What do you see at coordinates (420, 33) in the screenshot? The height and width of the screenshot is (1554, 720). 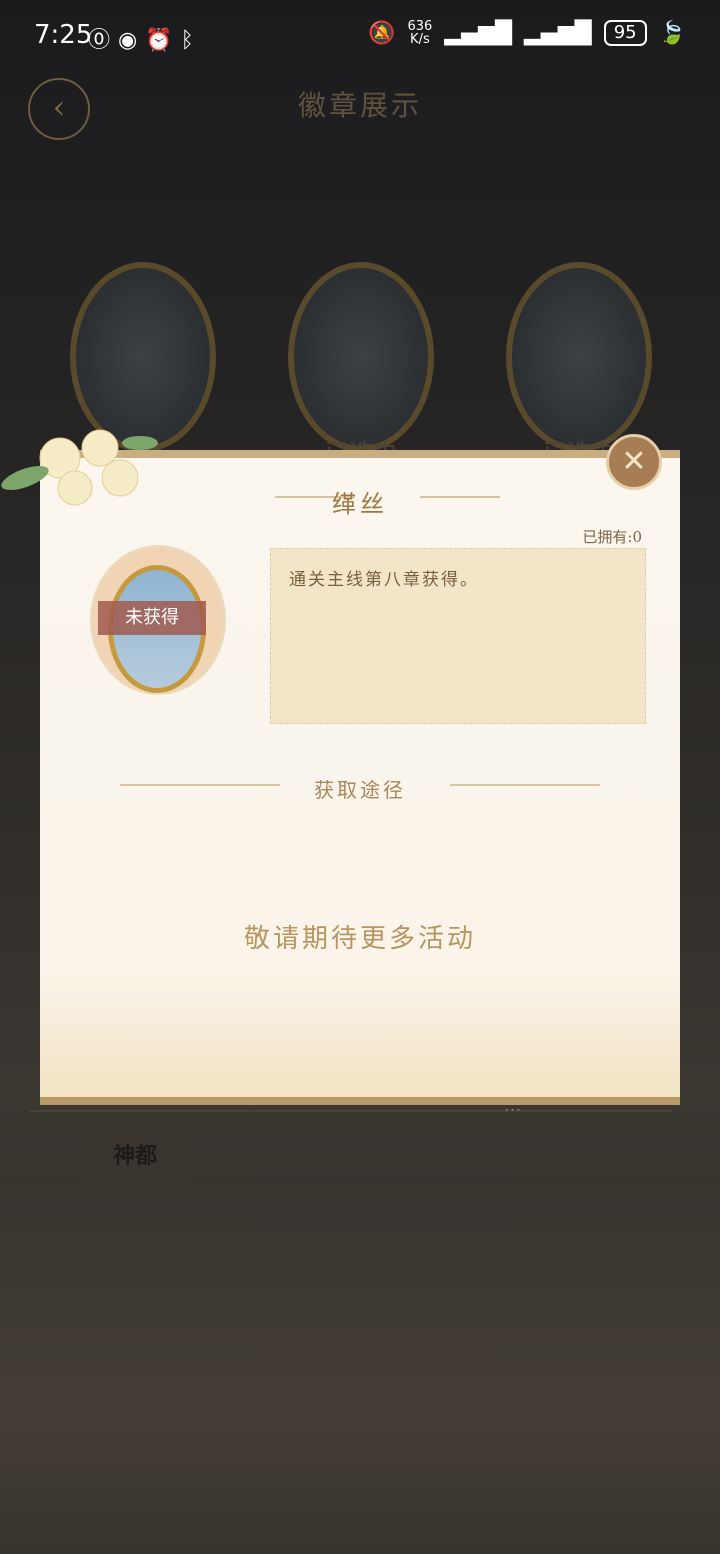 I see `network-speed: 636 K/s` at bounding box center [420, 33].